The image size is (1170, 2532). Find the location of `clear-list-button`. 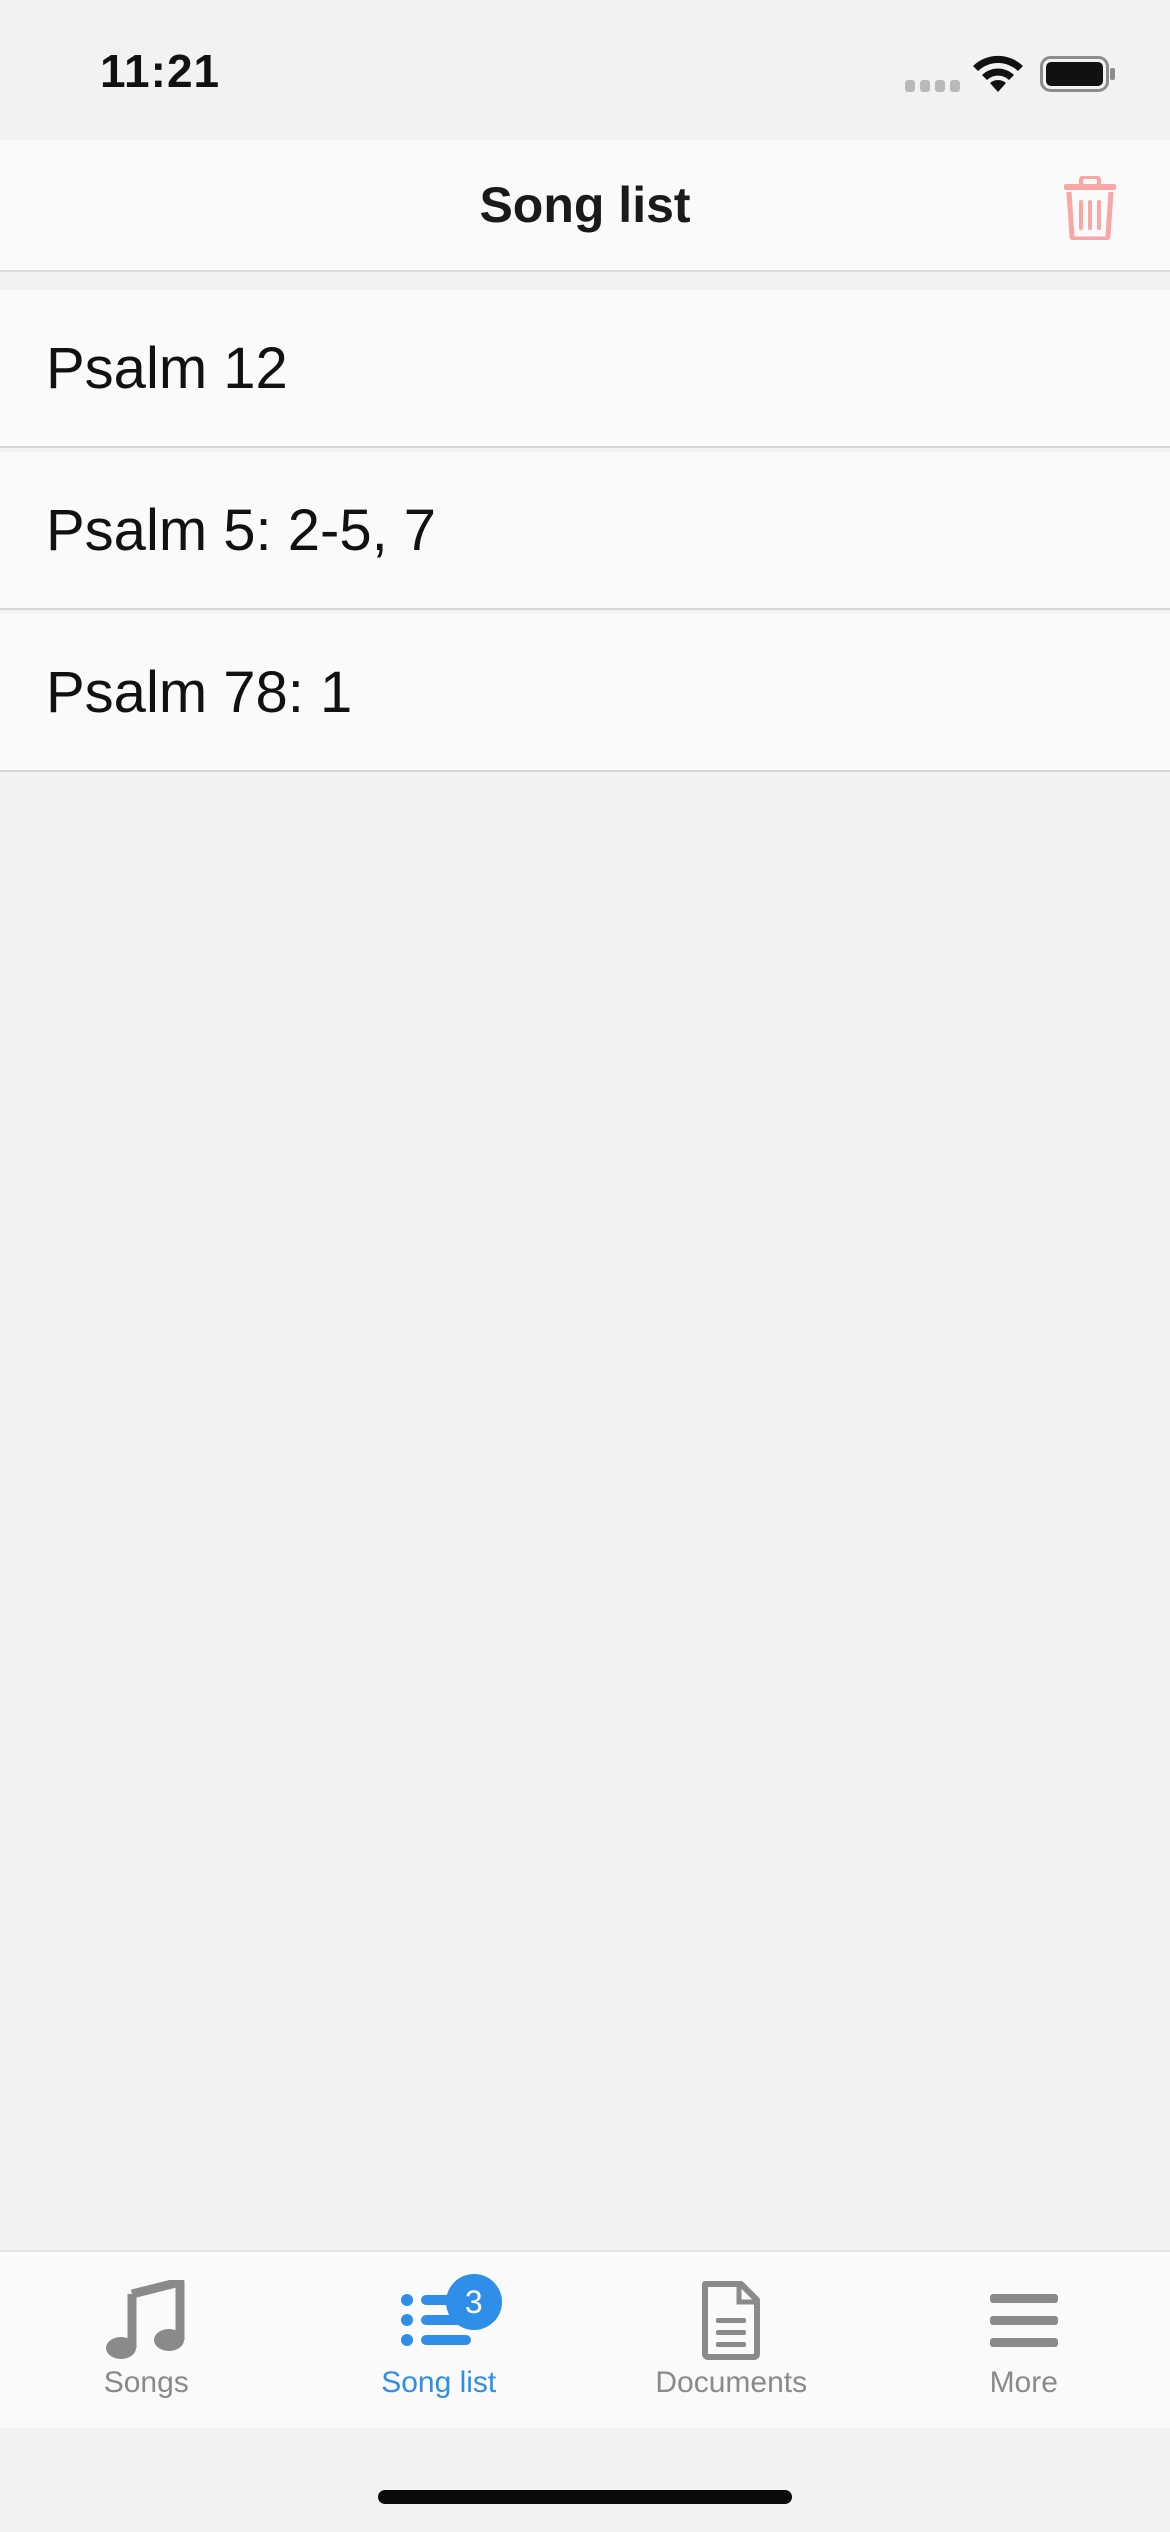

clear-list-button is located at coordinates (1090, 208).